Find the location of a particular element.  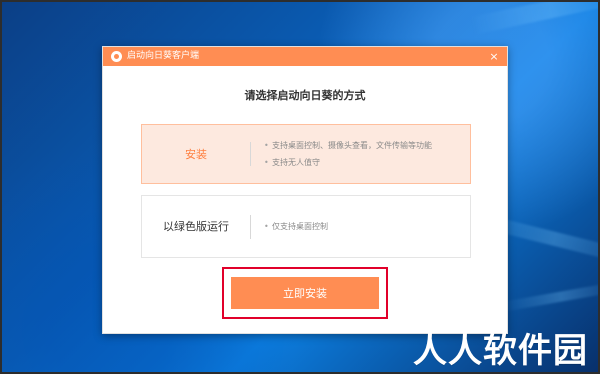

title-group: 启动向日葵客户端 is located at coordinates (155, 56).